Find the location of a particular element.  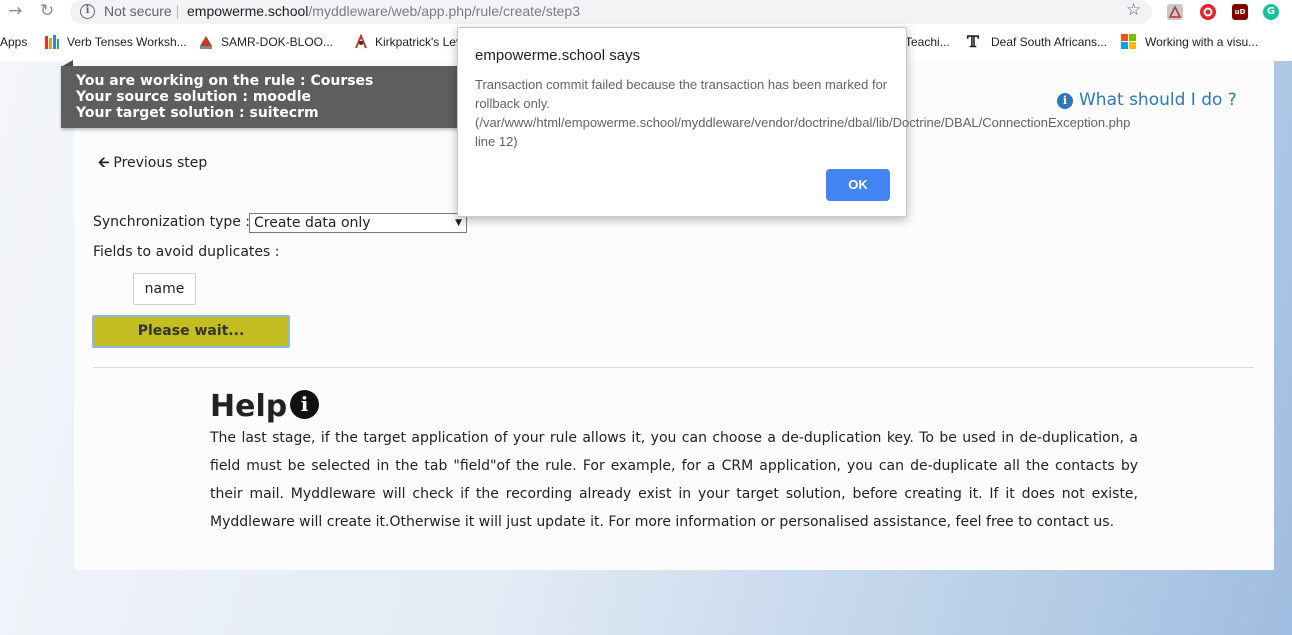

arrow-left-icon: 🡨 is located at coordinates (104, 163).